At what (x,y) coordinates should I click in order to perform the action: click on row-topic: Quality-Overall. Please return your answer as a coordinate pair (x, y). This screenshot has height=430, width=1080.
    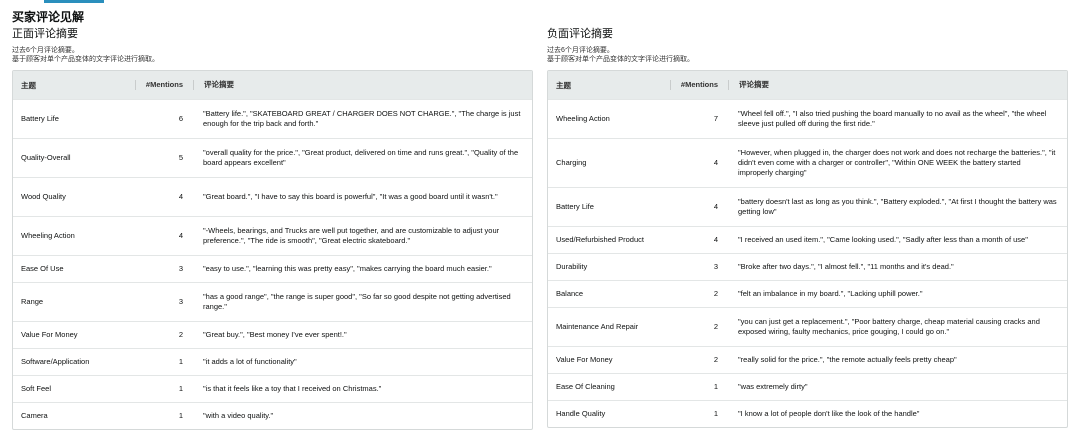
    Looking at the image, I should click on (46, 157).